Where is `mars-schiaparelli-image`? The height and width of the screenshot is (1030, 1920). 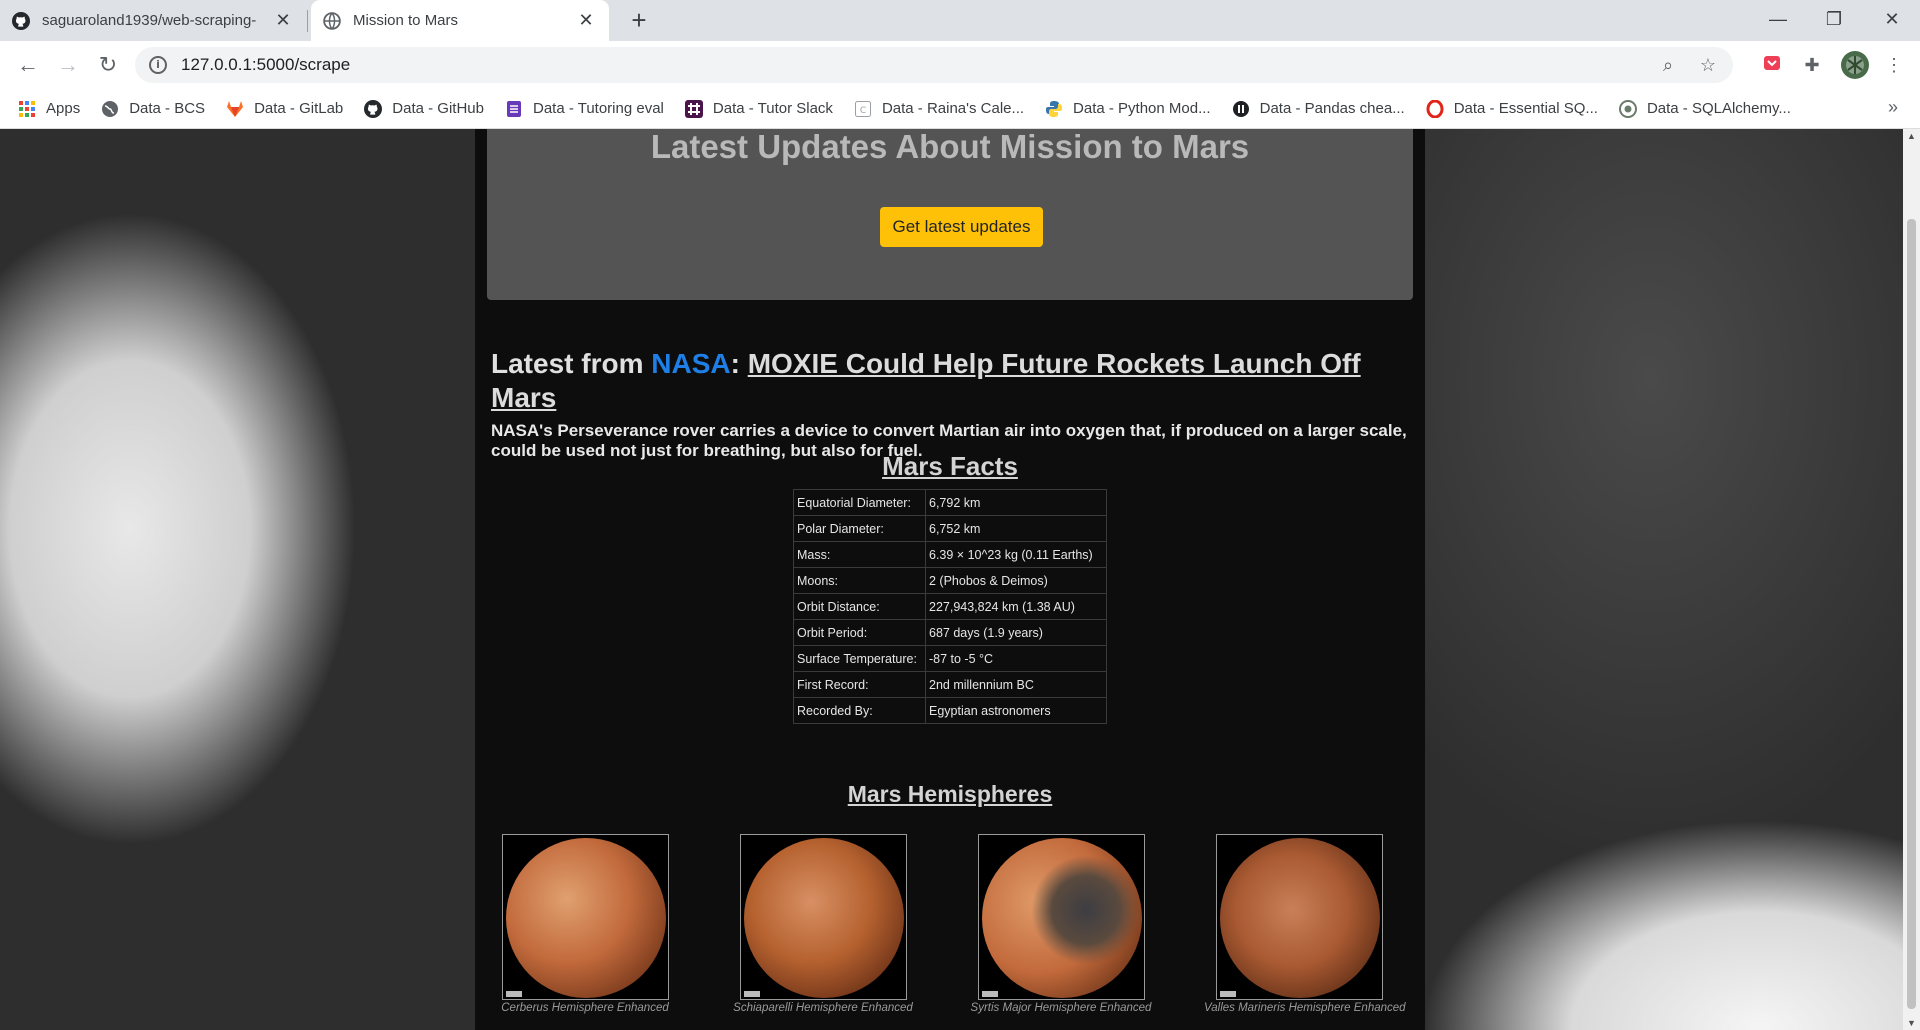 mars-schiaparelli-image is located at coordinates (823, 918).